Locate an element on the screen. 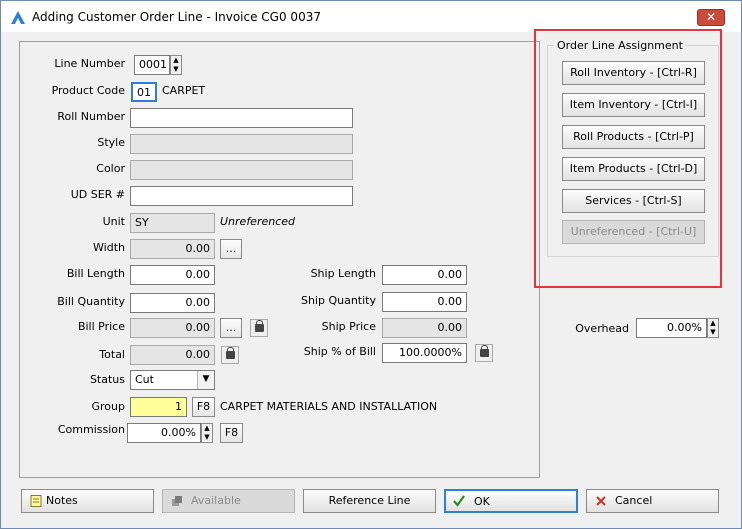 This screenshot has height=529, width=742. ship-pct-lock-button is located at coordinates (484, 353).